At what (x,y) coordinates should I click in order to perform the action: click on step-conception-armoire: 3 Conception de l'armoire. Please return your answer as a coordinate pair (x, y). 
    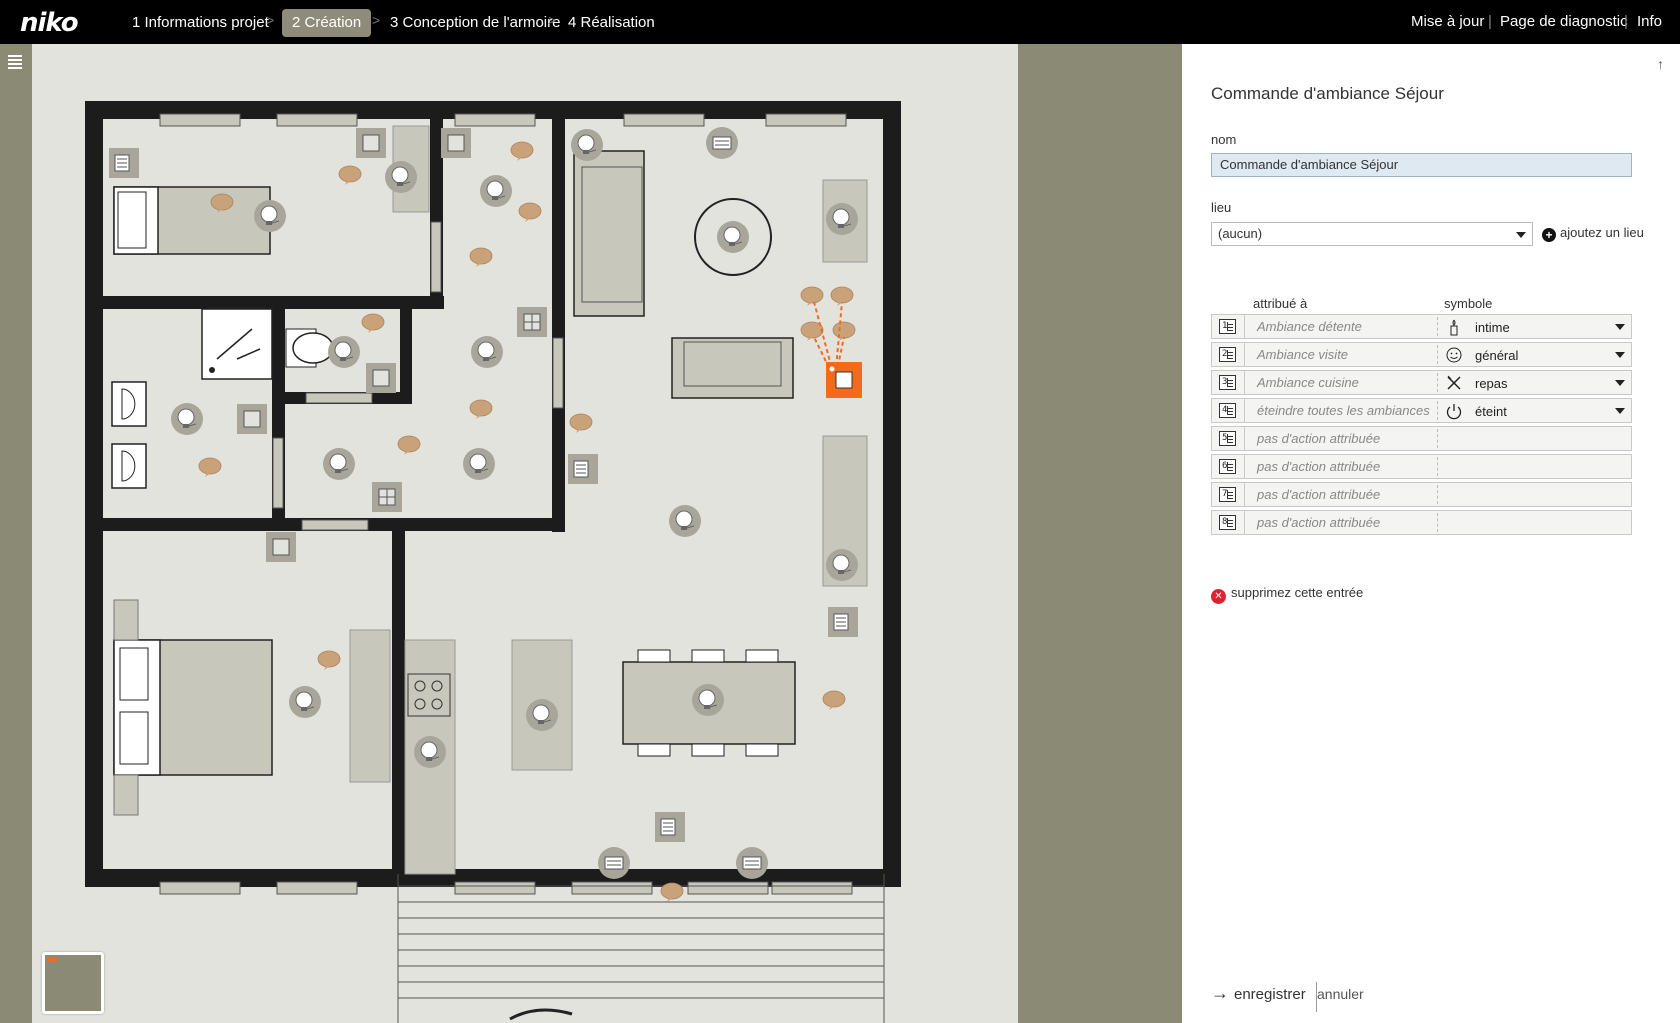
    Looking at the image, I should click on (475, 23).